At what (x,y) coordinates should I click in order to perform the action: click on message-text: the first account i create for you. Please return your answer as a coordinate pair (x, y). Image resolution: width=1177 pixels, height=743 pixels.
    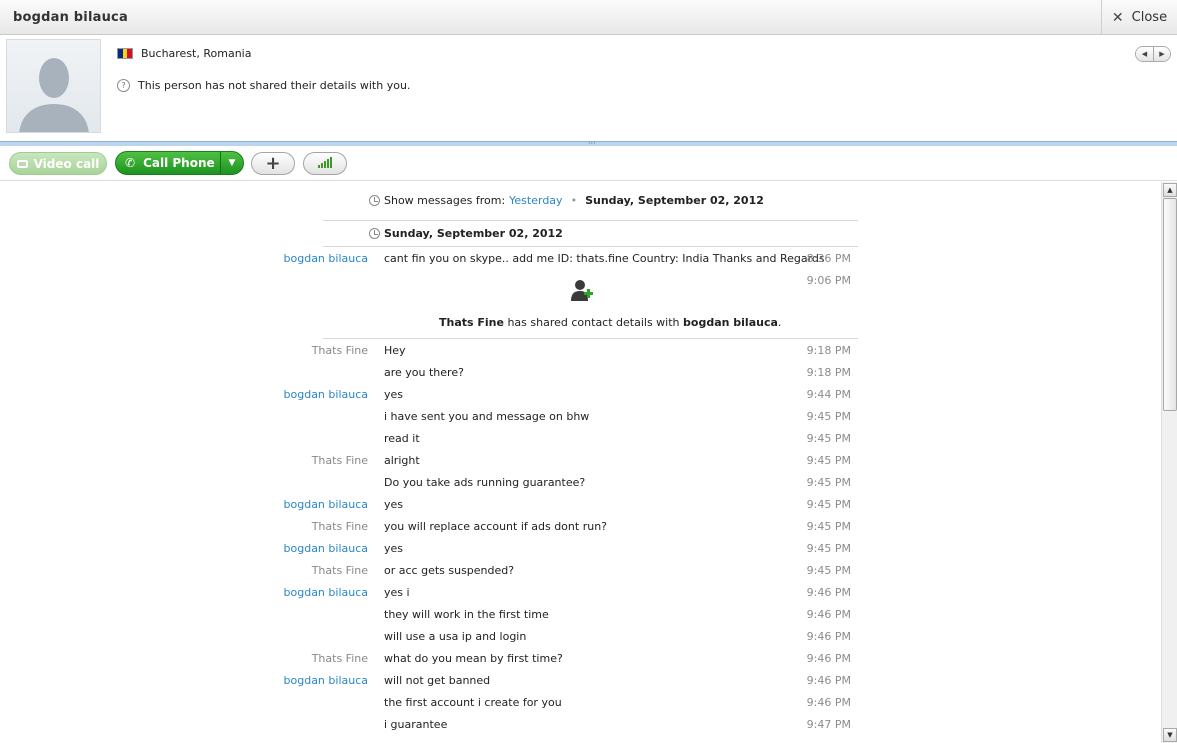
    Looking at the image, I should click on (473, 702).